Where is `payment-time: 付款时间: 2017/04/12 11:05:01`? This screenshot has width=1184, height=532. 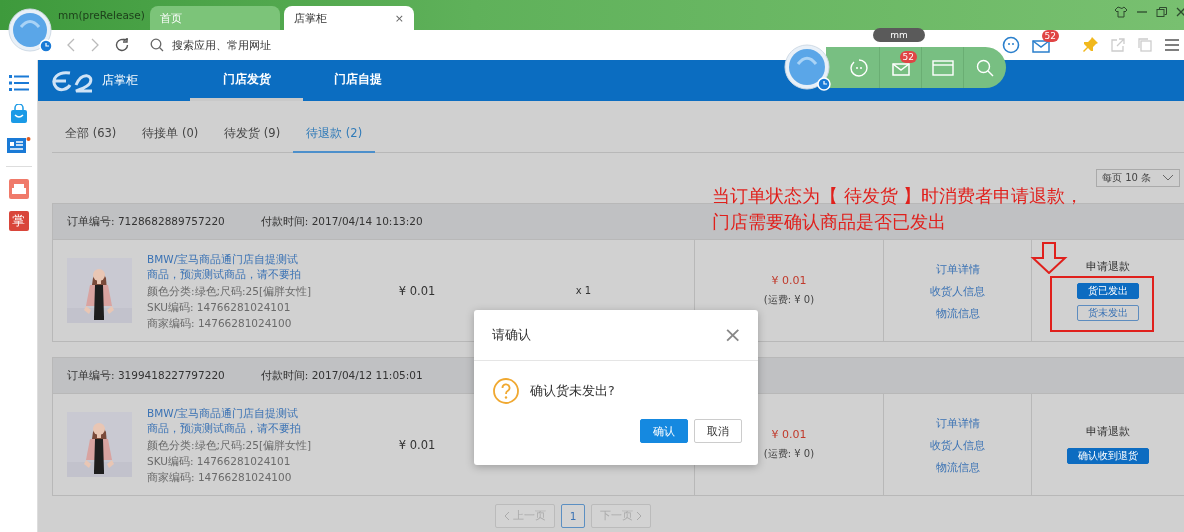 payment-time: 付款时间: 2017/04/12 11:05:01 is located at coordinates (341, 375).